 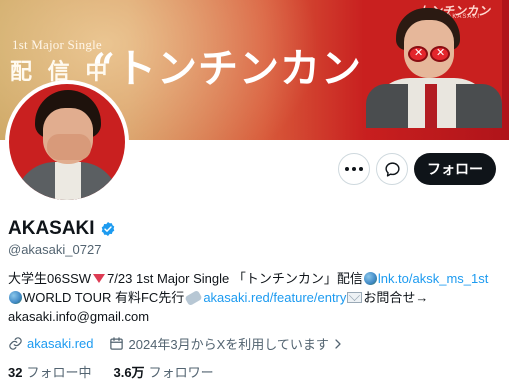 I want to click on followers-label: フォロワー, so click(x=181, y=372).